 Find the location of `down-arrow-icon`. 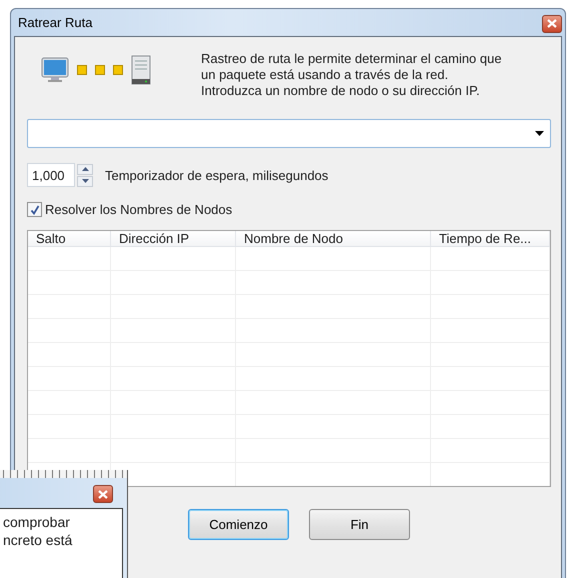

down-arrow-icon is located at coordinates (85, 181).